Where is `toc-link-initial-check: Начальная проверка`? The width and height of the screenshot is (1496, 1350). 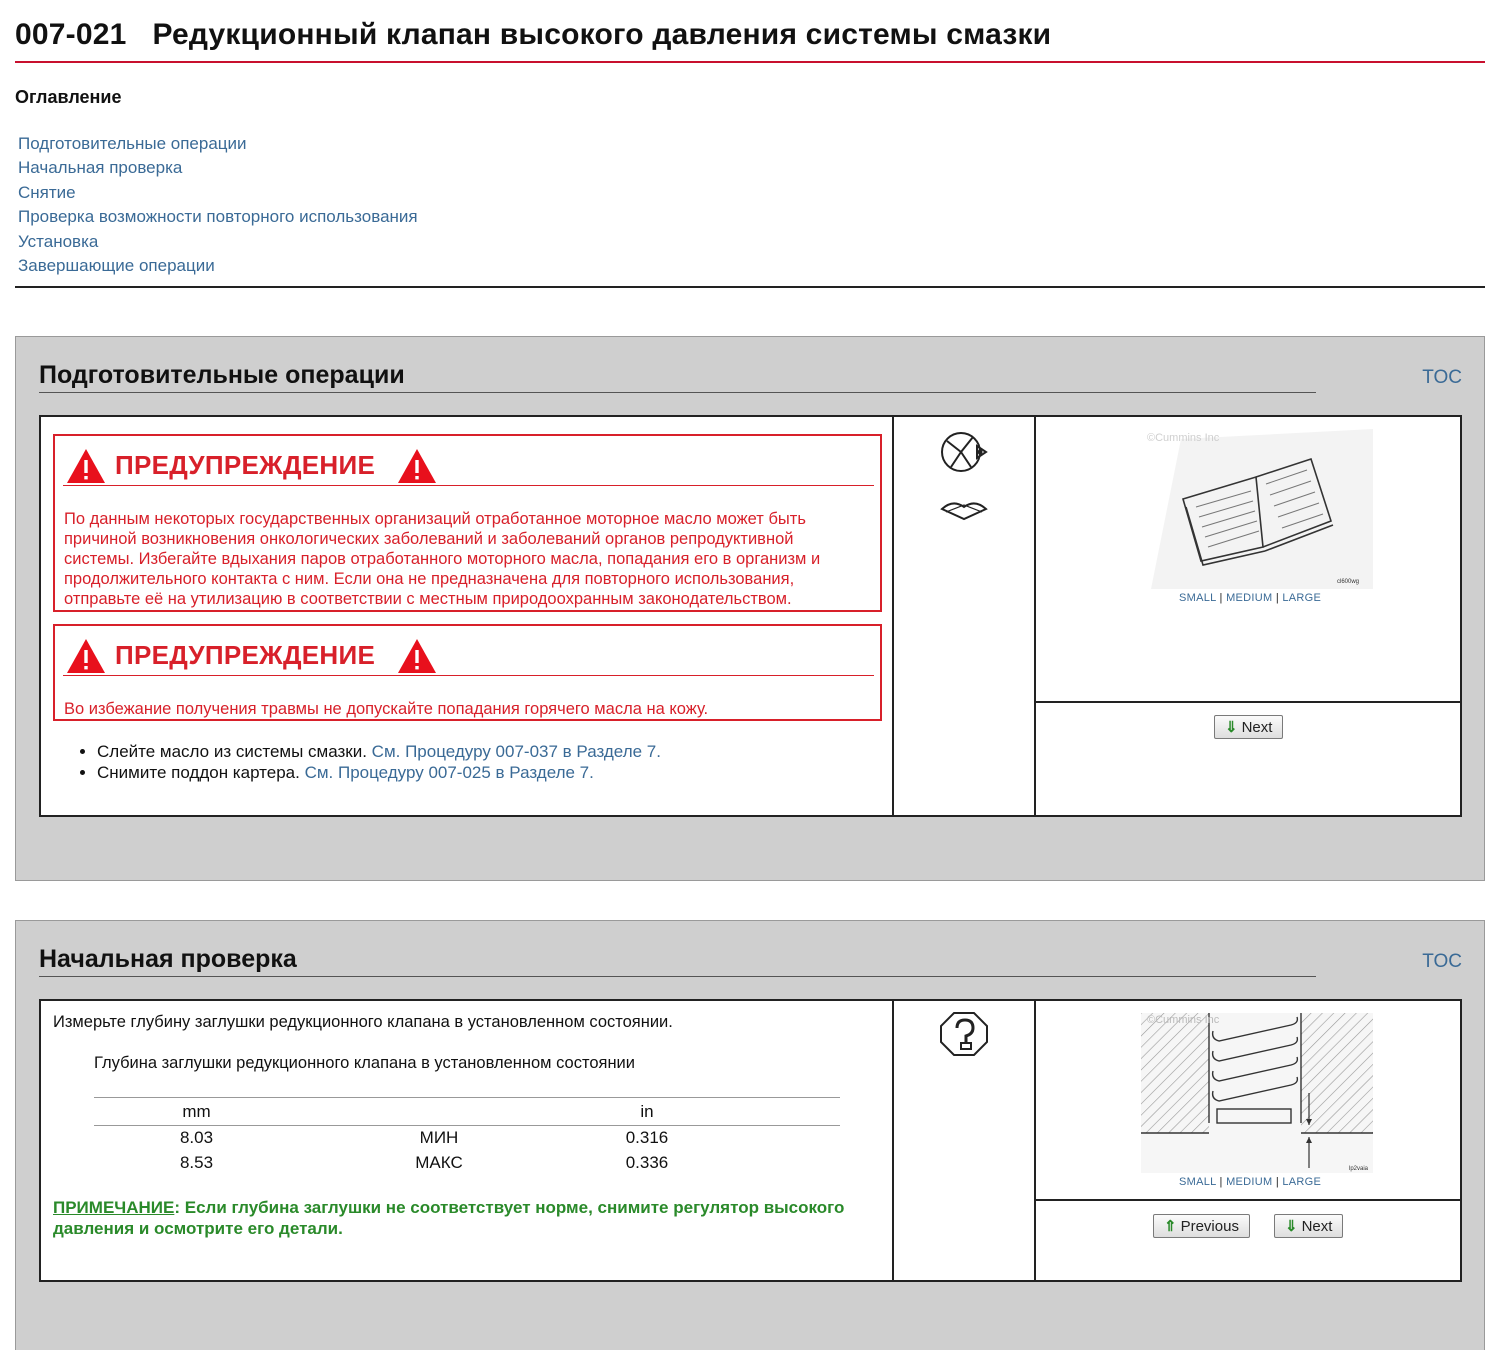
toc-link-initial-check: Начальная проверка is located at coordinates (218, 168).